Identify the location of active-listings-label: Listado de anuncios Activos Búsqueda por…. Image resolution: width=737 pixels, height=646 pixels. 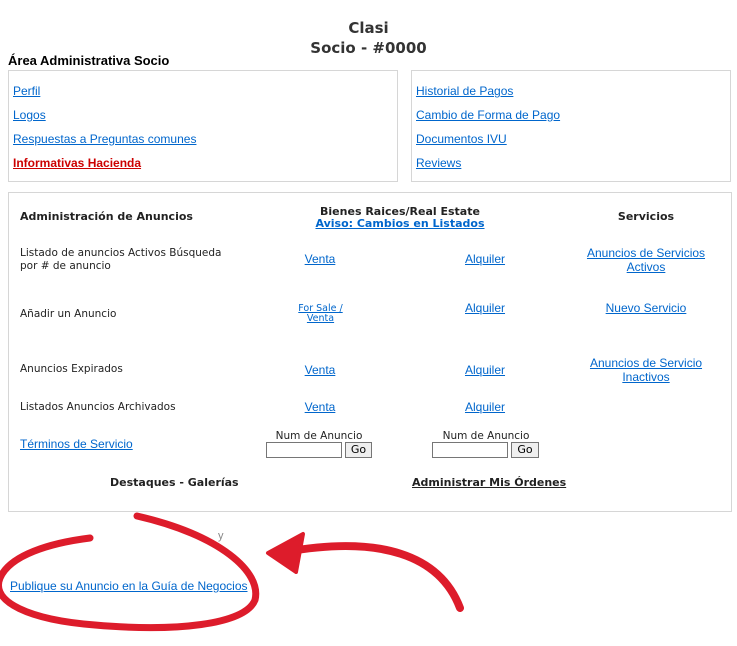
(121, 259).